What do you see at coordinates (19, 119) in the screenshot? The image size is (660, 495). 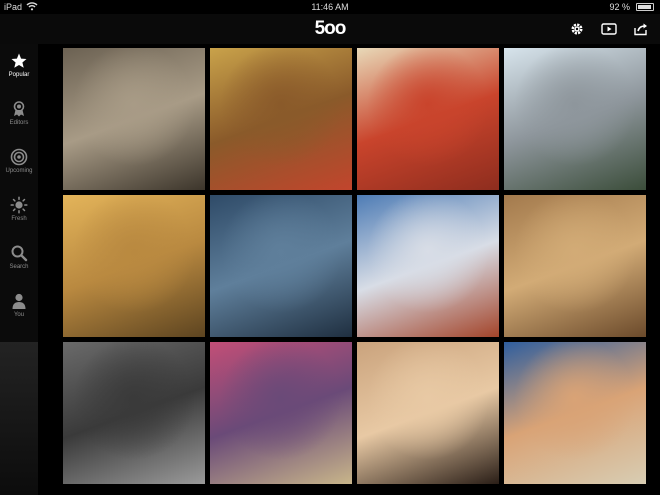 I see `sidebar-item-editors: Editors` at bounding box center [19, 119].